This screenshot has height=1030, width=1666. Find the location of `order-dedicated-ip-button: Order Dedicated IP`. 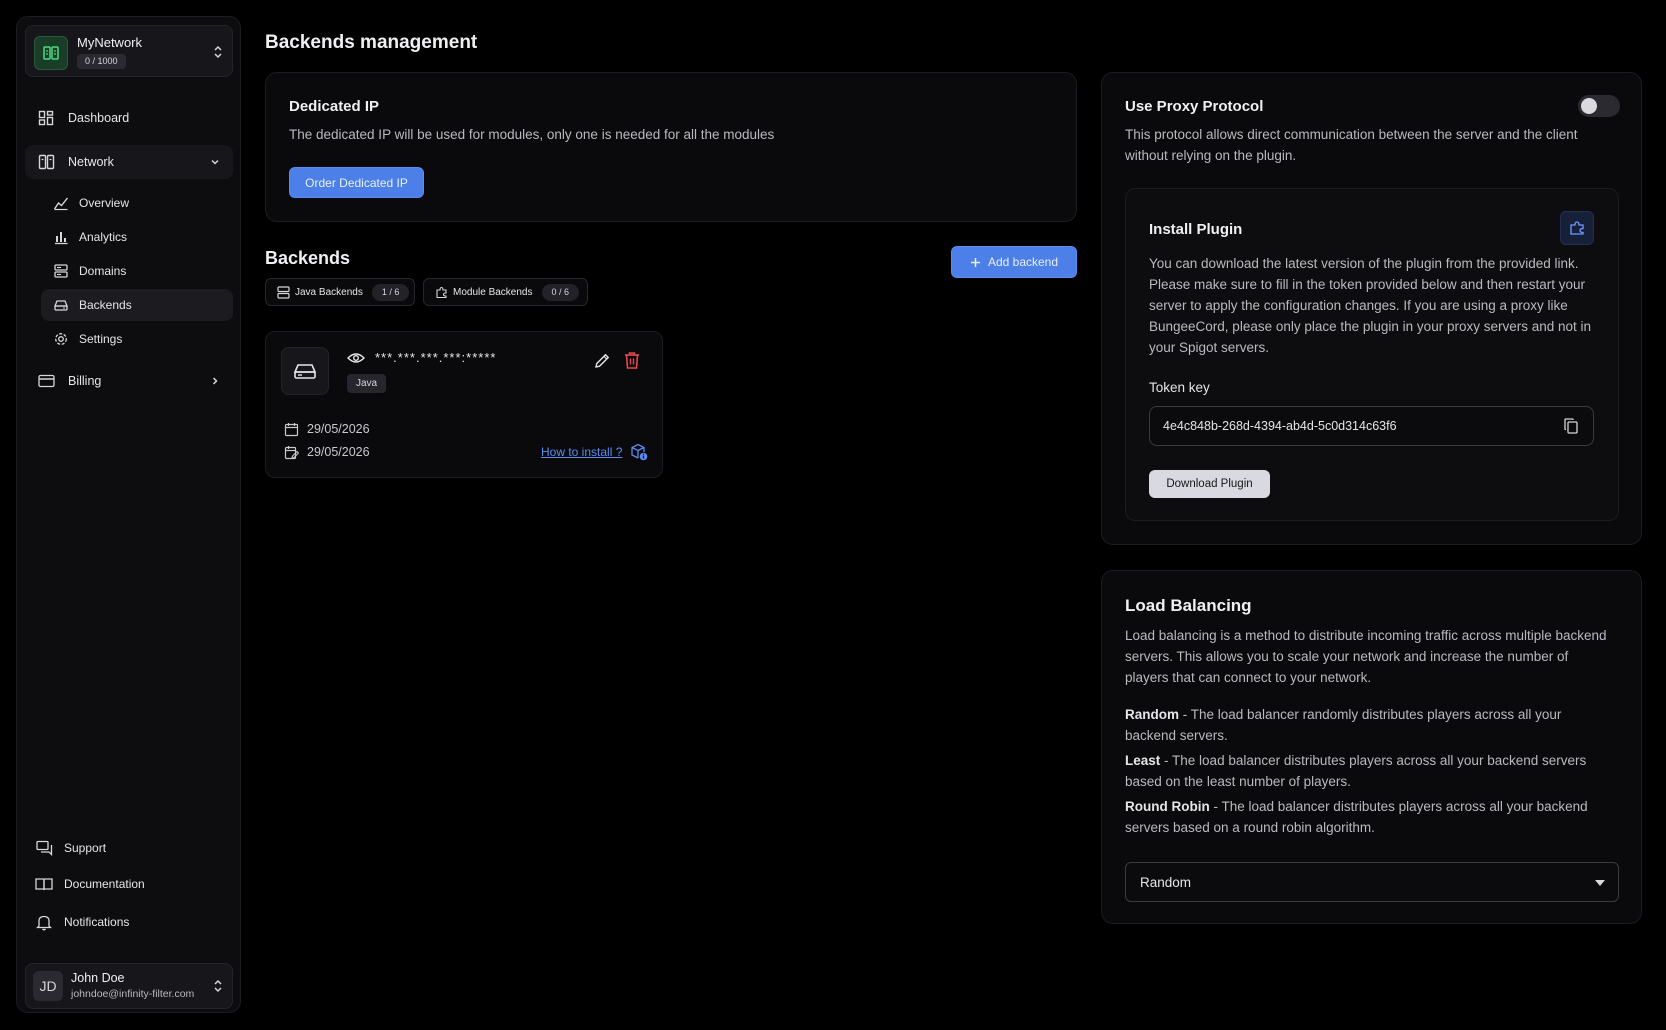

order-dedicated-ip-button: Order Dedicated IP is located at coordinates (356, 182).